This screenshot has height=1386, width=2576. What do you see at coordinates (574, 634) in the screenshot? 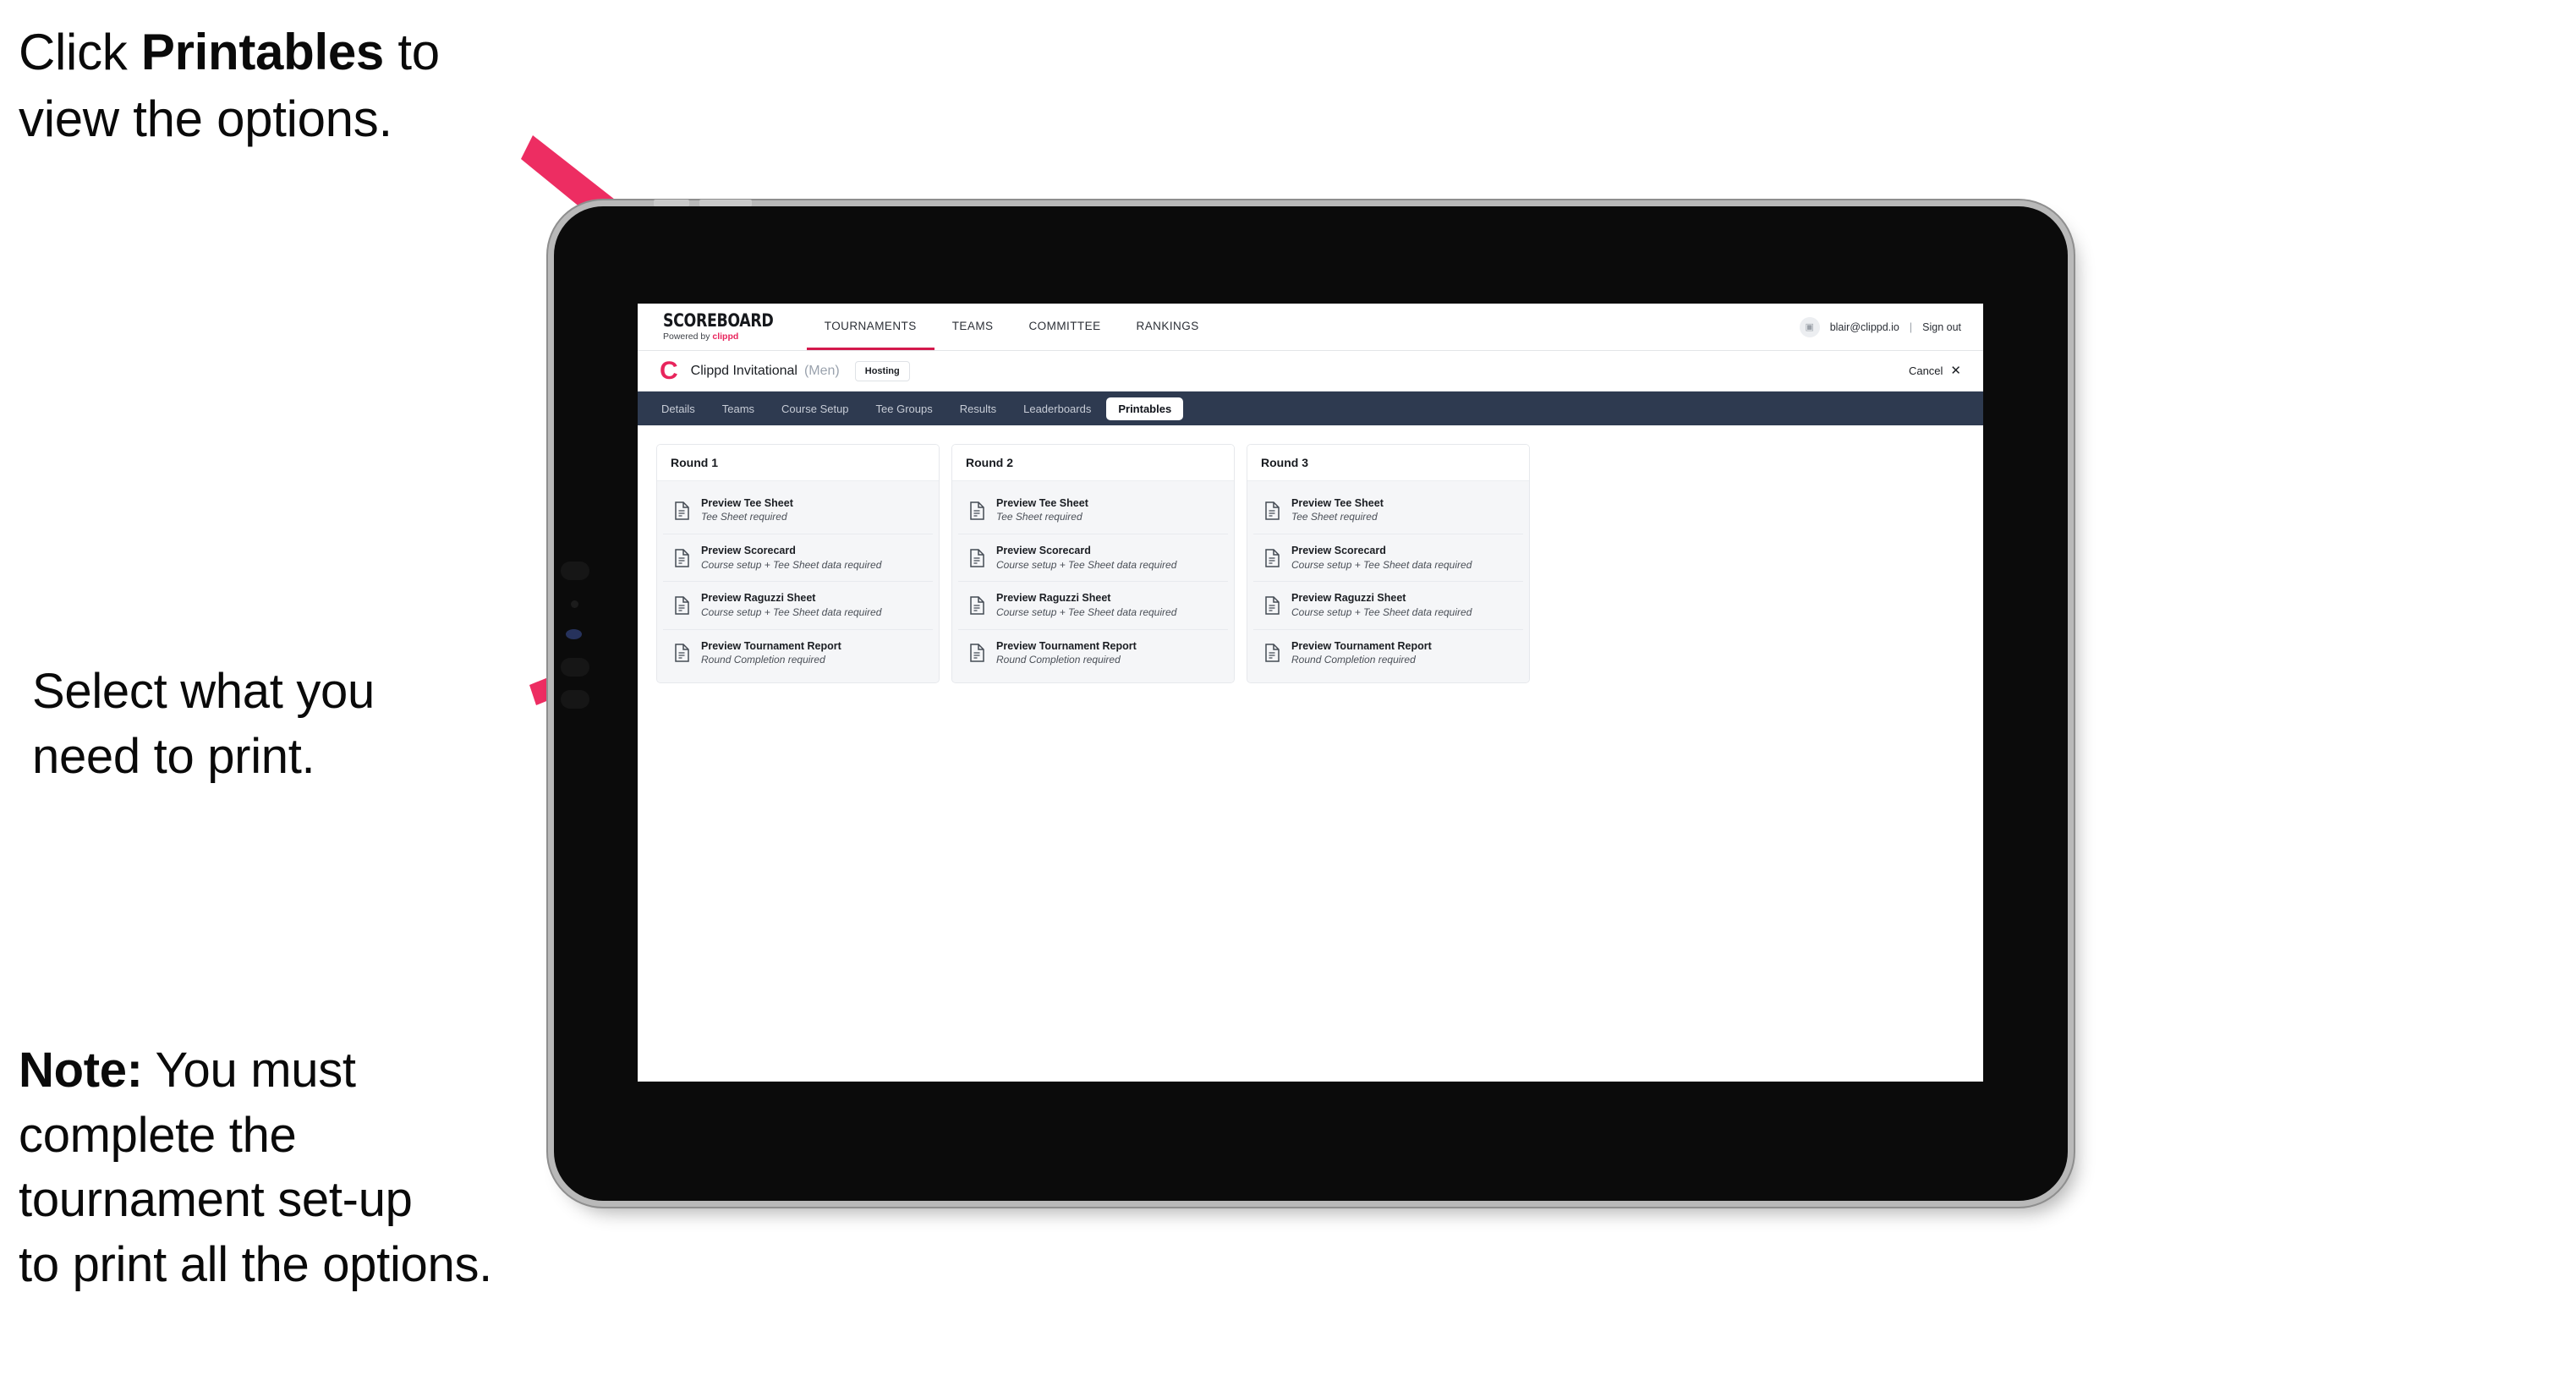
I see `device-indicator-led` at bounding box center [574, 634].